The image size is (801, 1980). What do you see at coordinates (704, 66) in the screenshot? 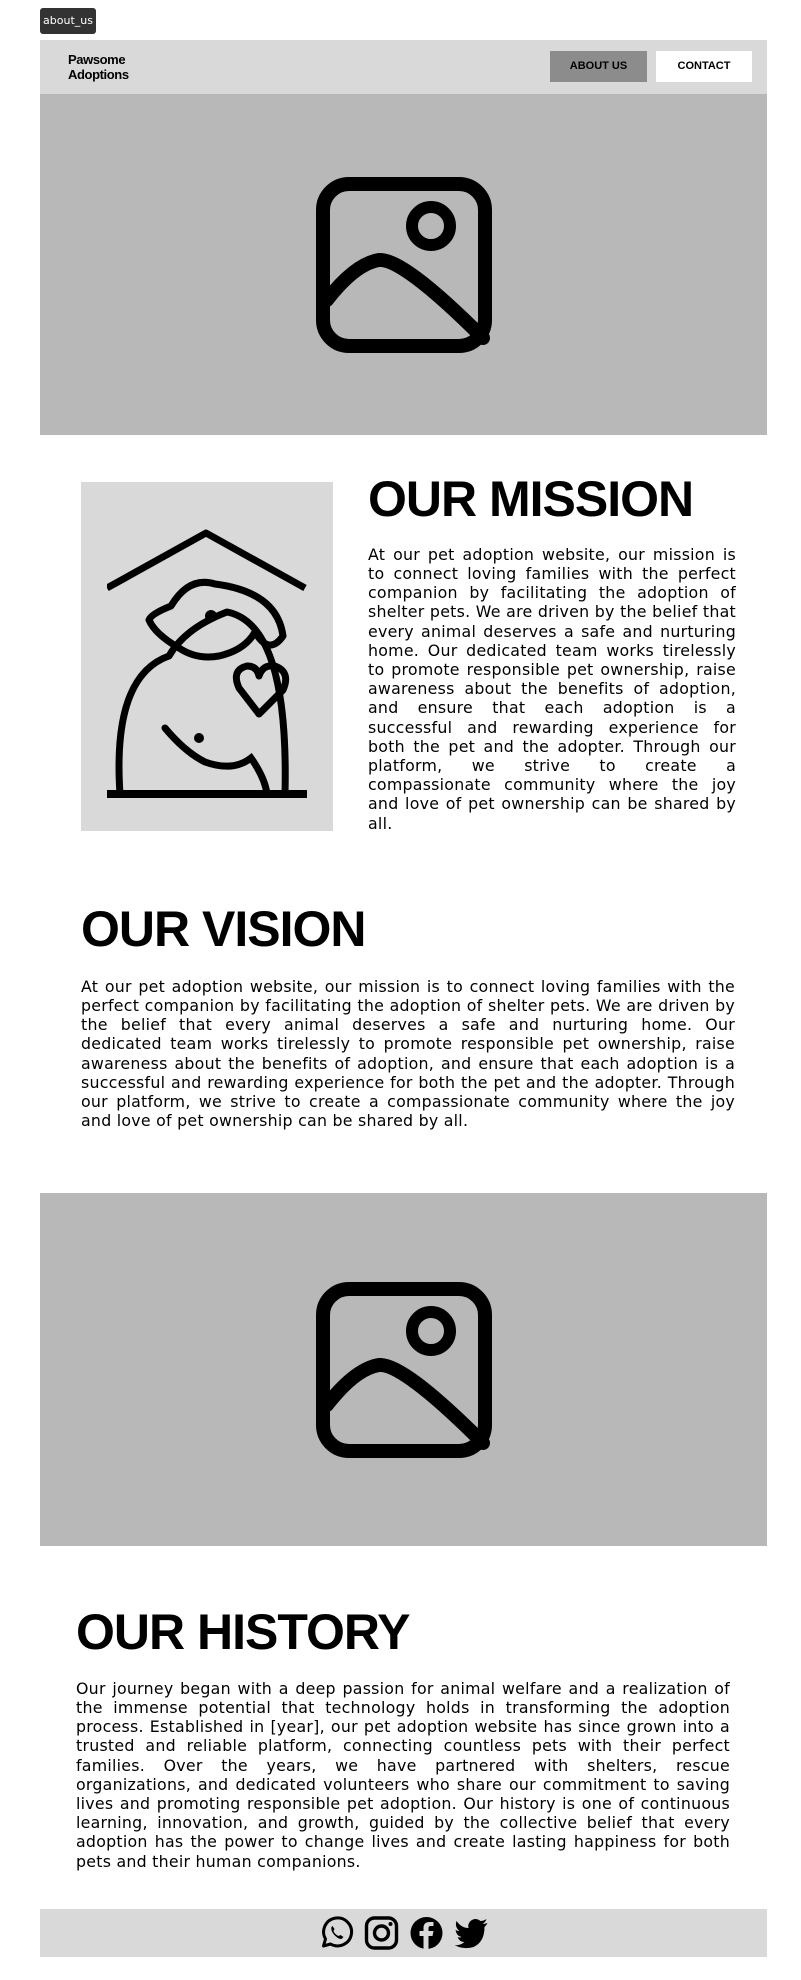
I see `nav-contact-button: CONTACT` at bounding box center [704, 66].